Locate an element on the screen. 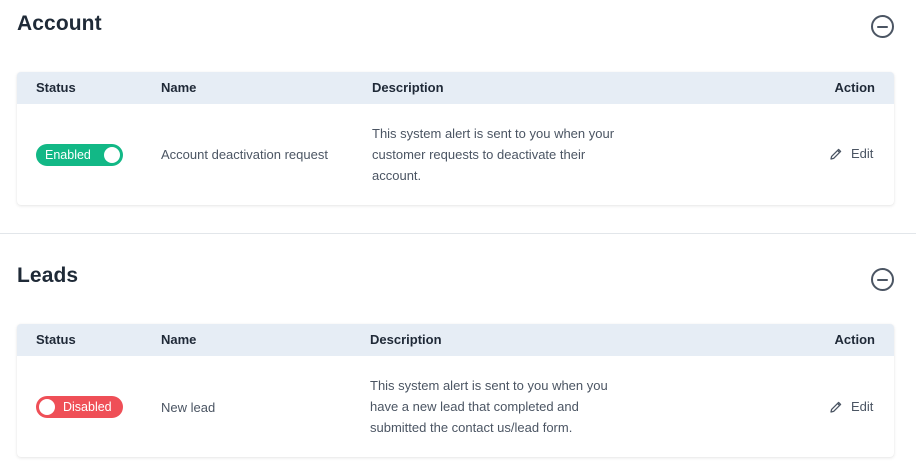 Image resolution: width=916 pixels, height=475 pixels. alert-name: New lead is located at coordinates (188, 407).